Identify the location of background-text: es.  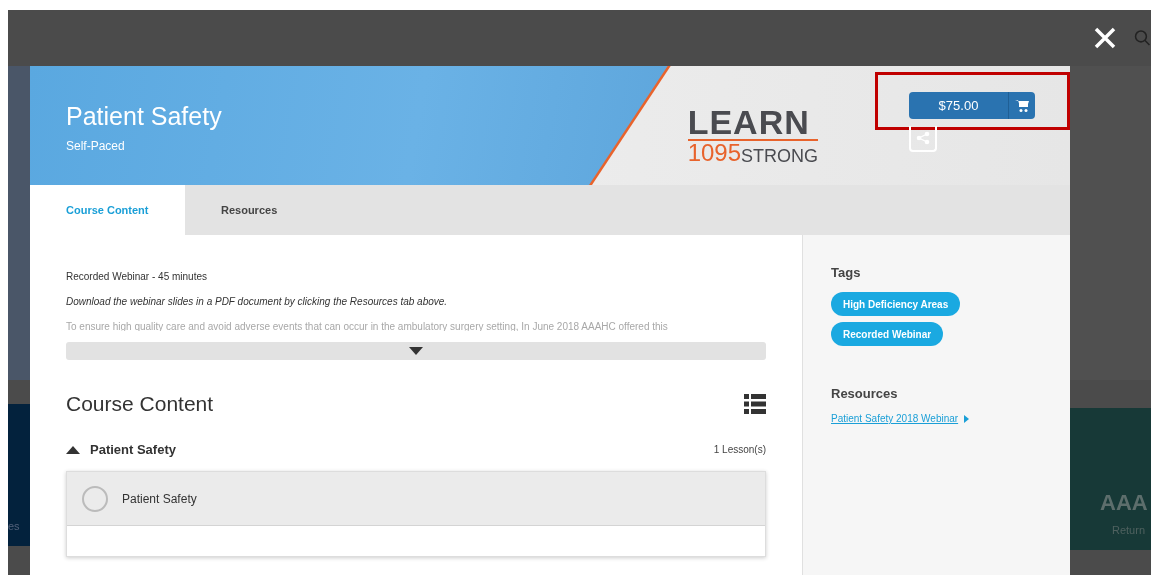
(14, 526).